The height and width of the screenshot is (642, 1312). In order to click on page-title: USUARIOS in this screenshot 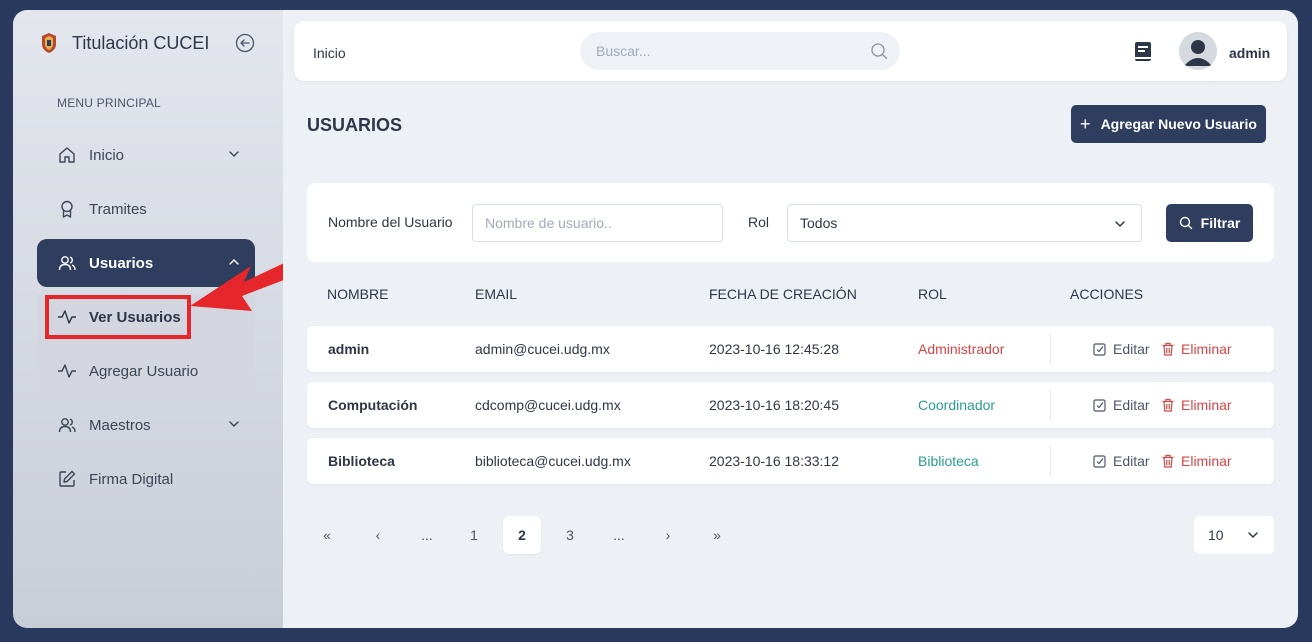, I will do `click(355, 125)`.